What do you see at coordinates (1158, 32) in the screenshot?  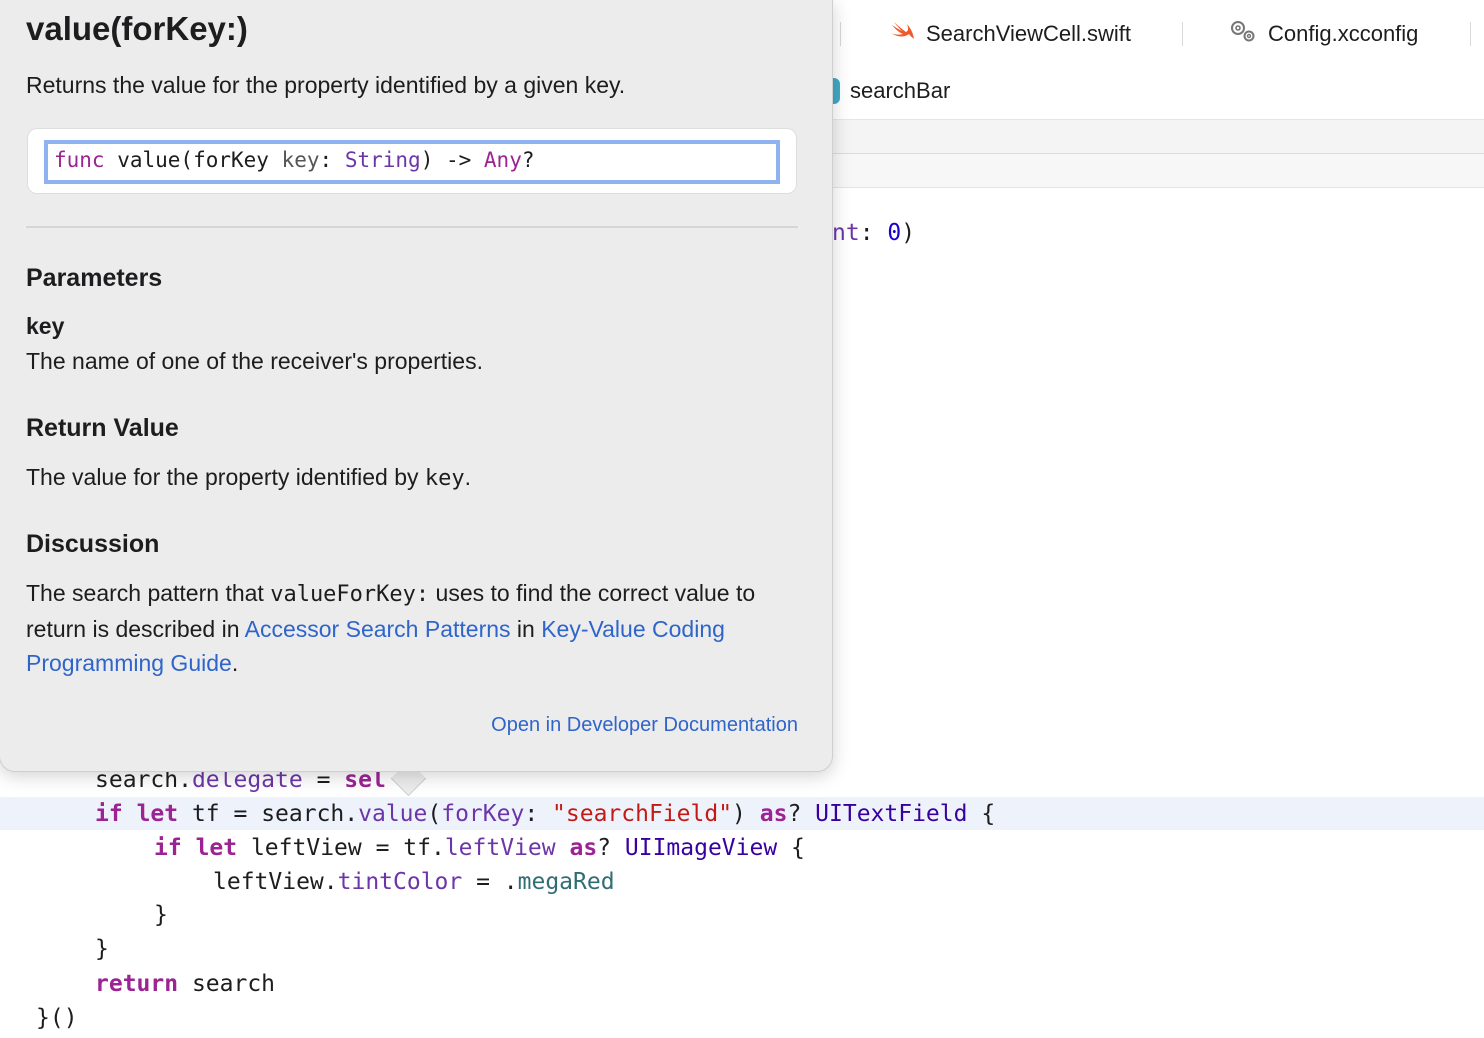 I see `editor-tab-bar: SearchViewCell.swift Config.xcconfig` at bounding box center [1158, 32].